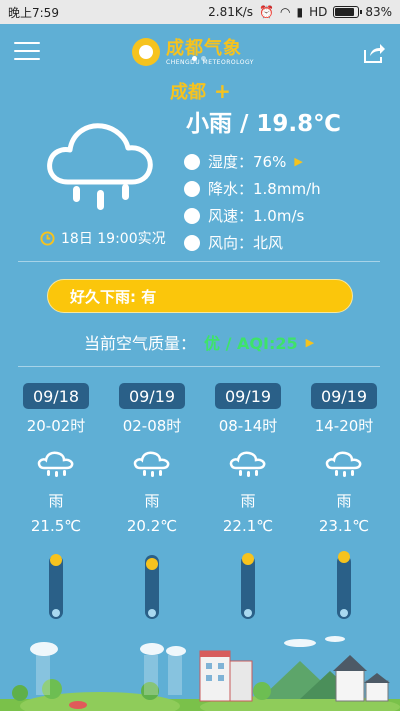 This screenshot has height=711, width=400. I want to click on forecast-item: 09/19 02-08时 雨 20.2℃, so click(152, 502).